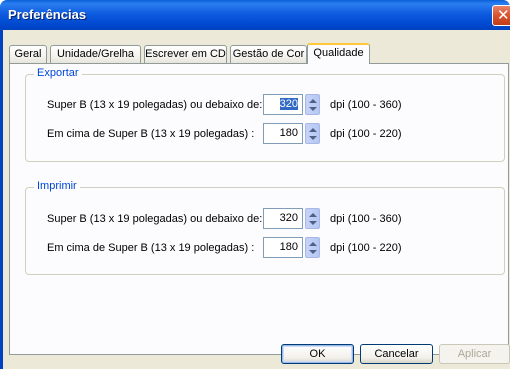  I want to click on ok-button: OK, so click(317, 354).